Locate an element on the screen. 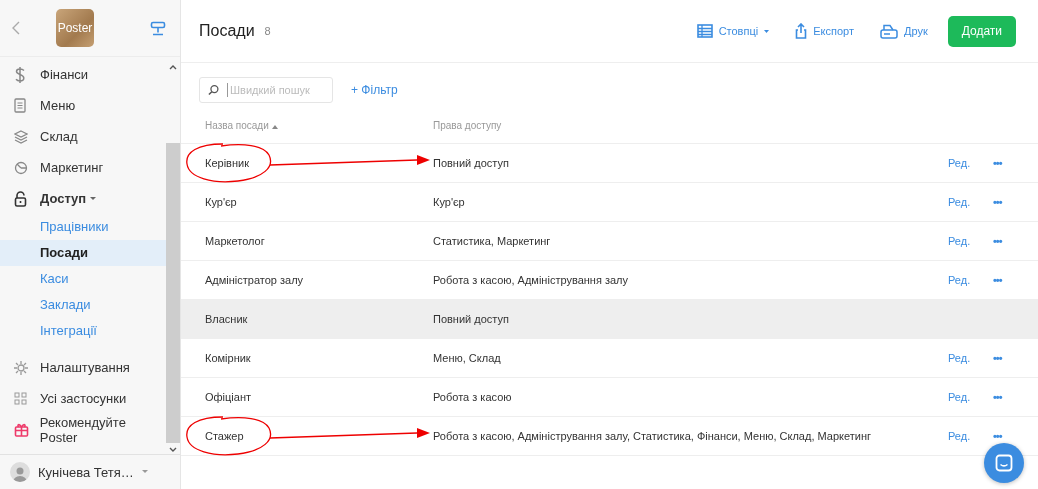 This screenshot has width=1038, height=489. table-icon is located at coordinates (704, 31).